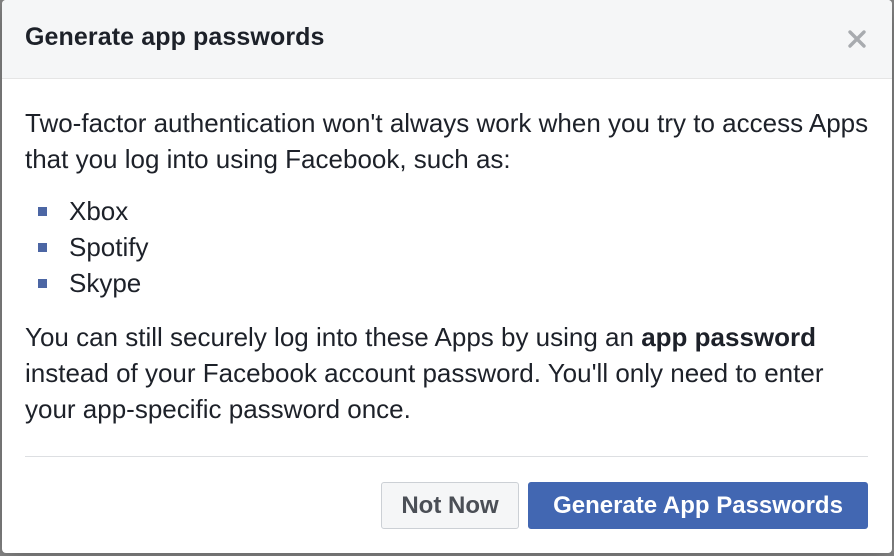 The height and width of the screenshot is (556, 894). What do you see at coordinates (175, 37) in the screenshot?
I see `dialog-title: Generate app passwords` at bounding box center [175, 37].